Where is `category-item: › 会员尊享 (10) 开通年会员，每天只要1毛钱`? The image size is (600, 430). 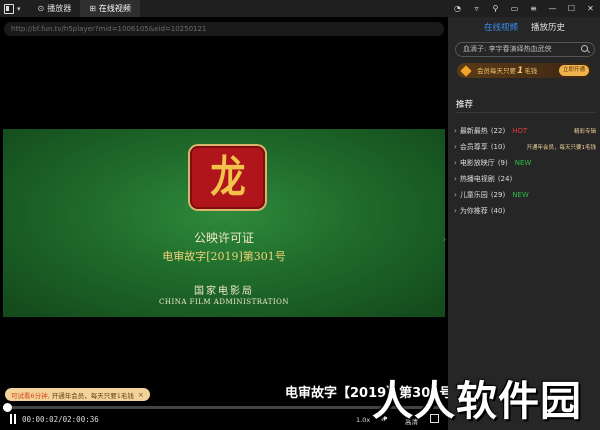
category-item: › 会员尊享 (10) 开通年会员，每天只要1毛钱 is located at coordinates (526, 147).